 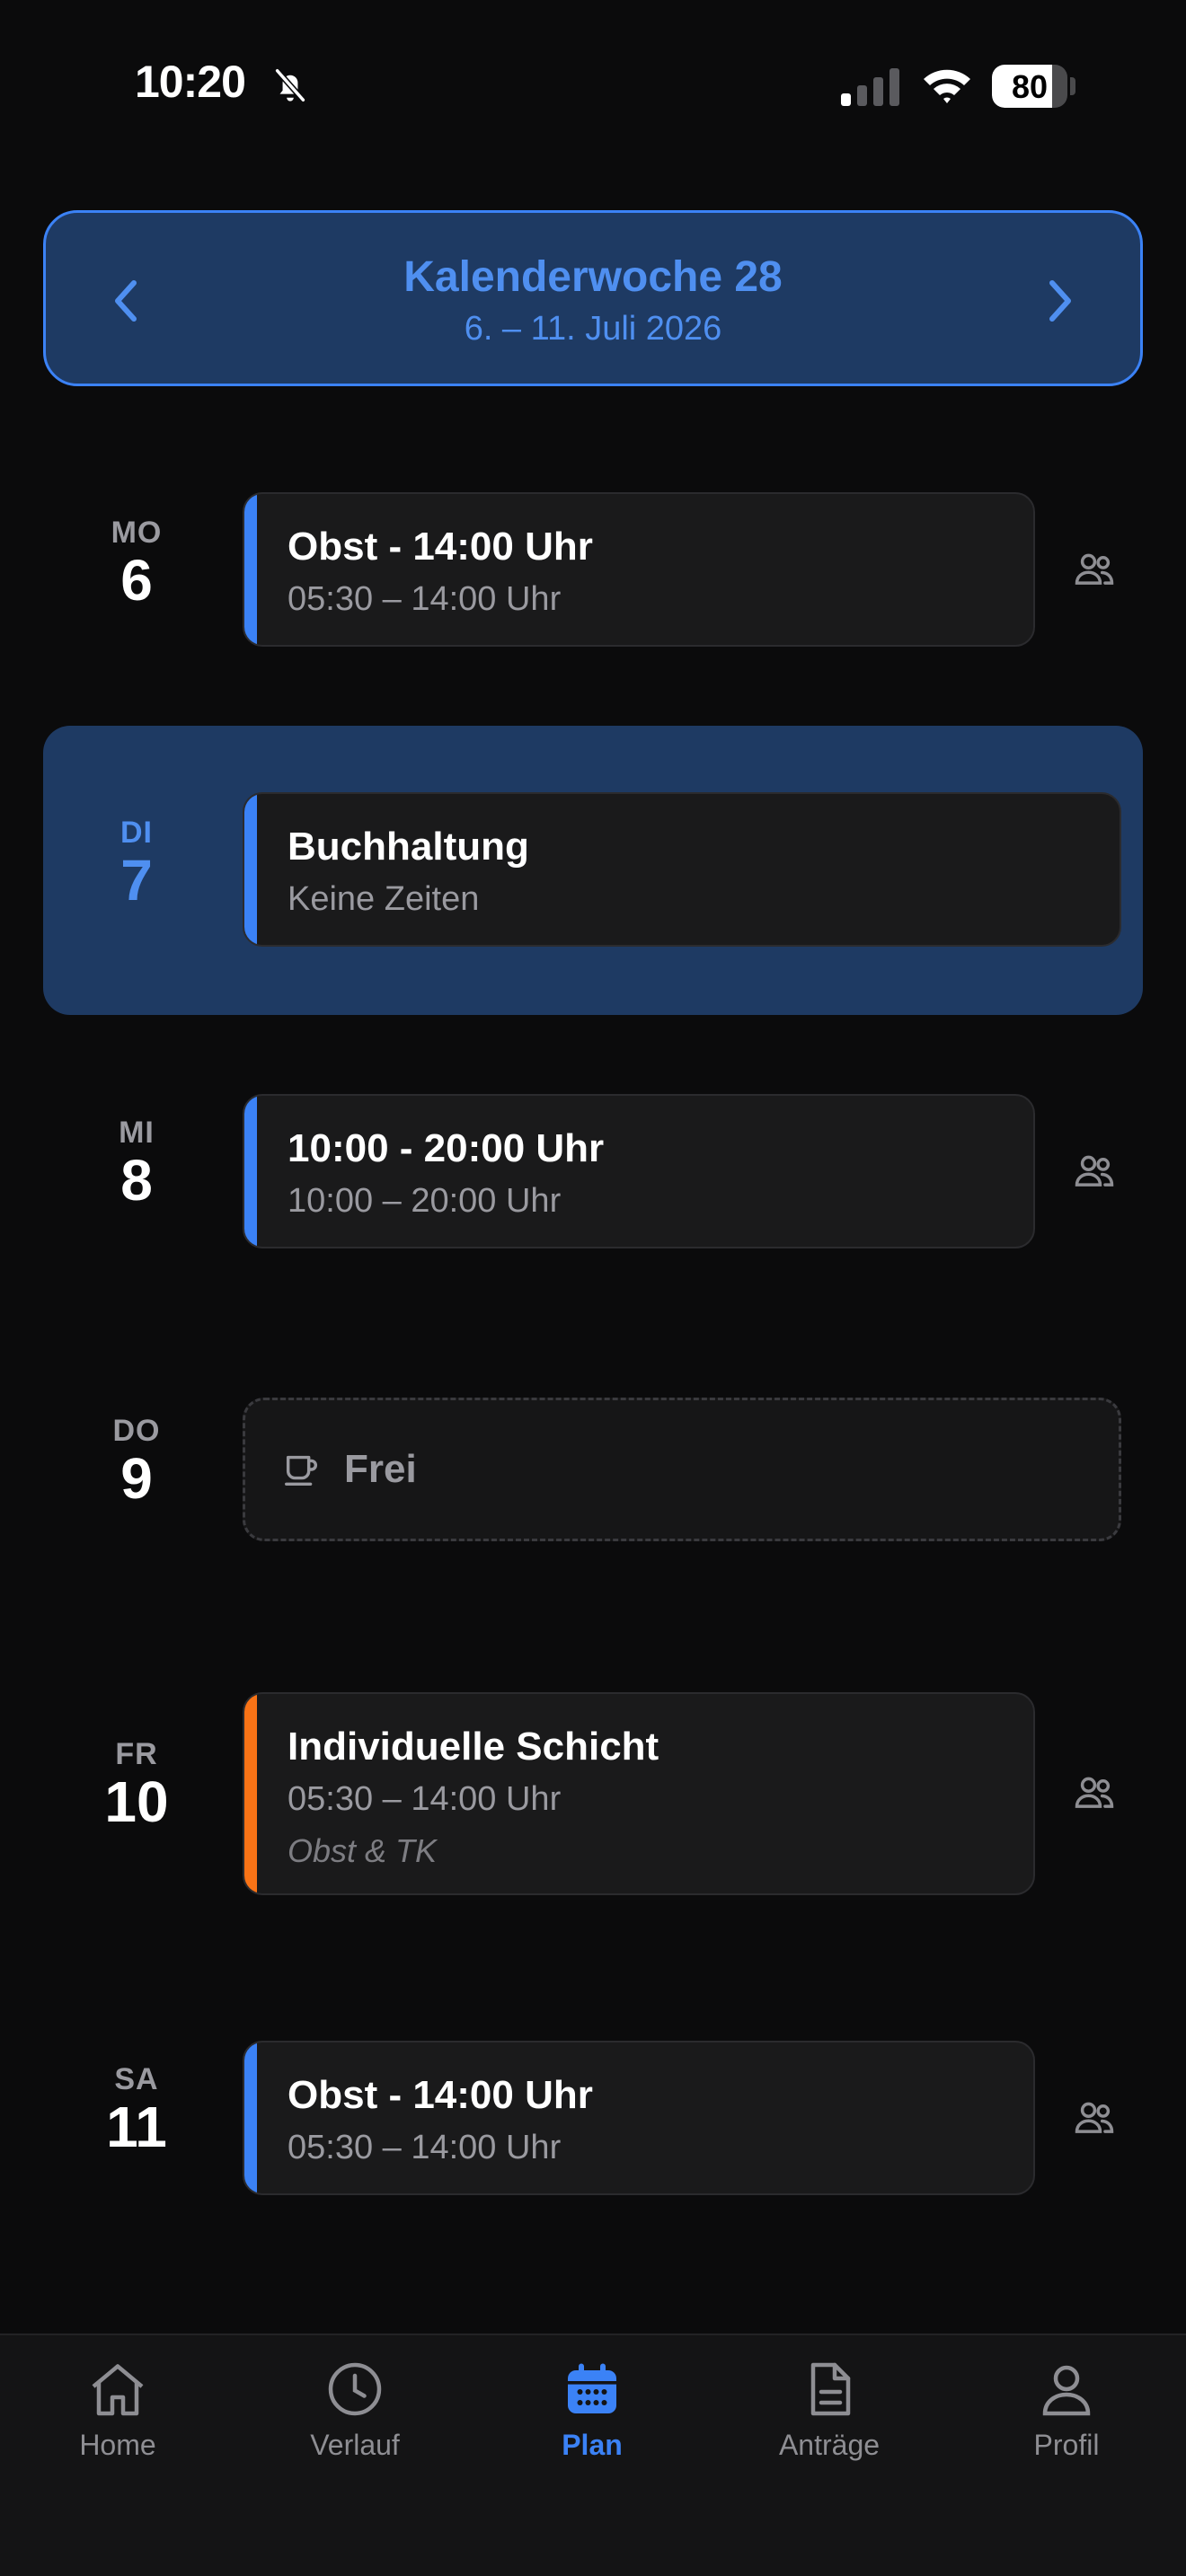 I want to click on tab-label: Plan, so click(x=592, y=2445).